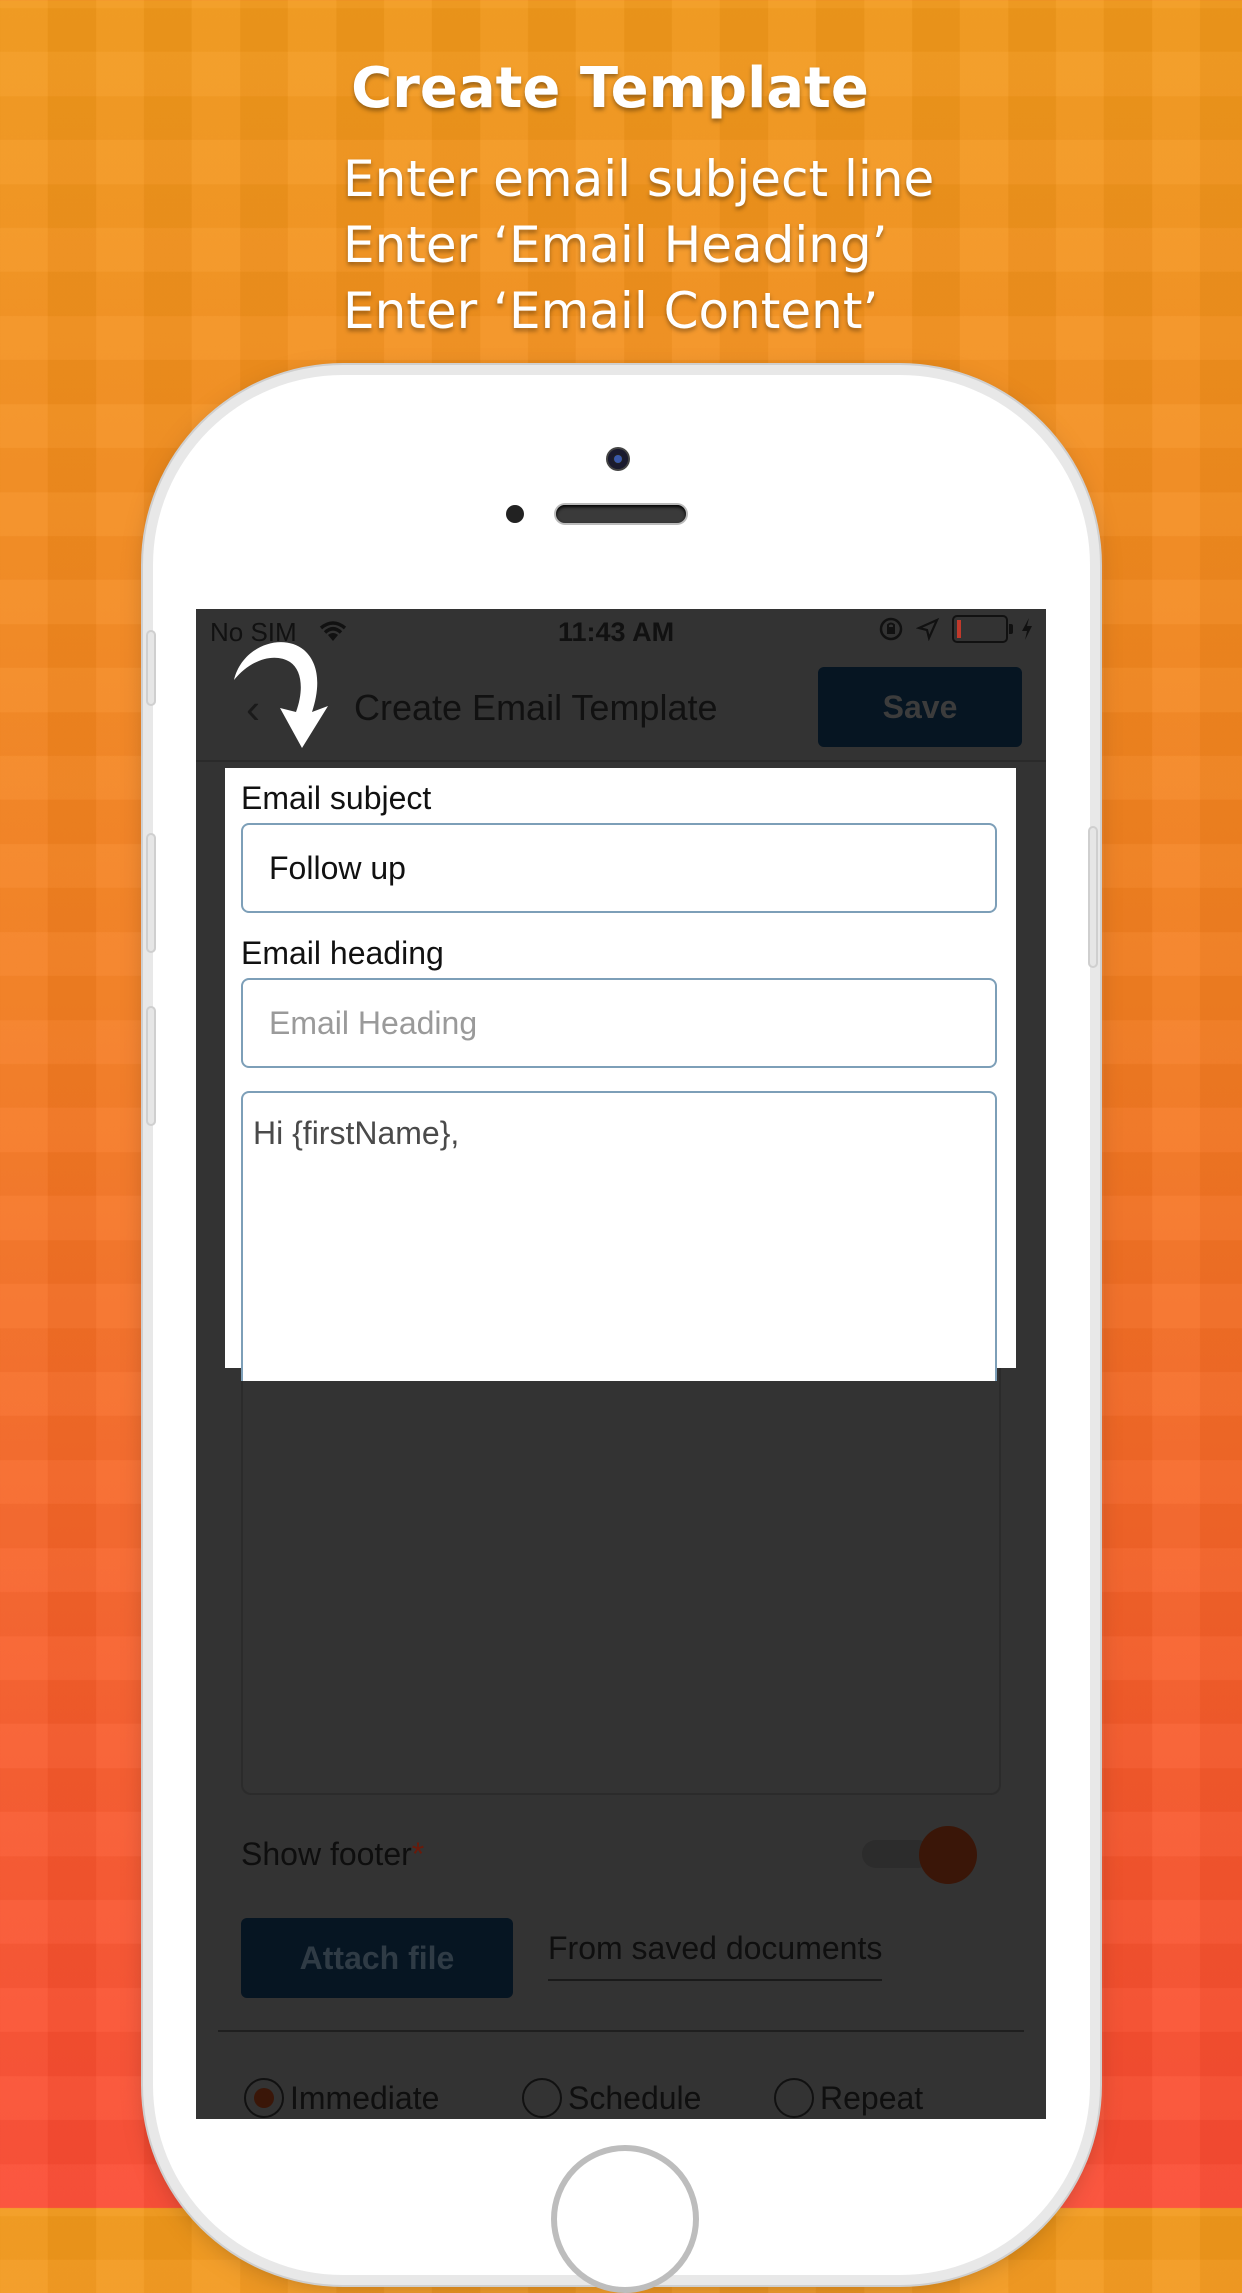 The width and height of the screenshot is (1242, 2293). Describe the element at coordinates (151, 668) in the screenshot. I see `mute-switch` at that location.